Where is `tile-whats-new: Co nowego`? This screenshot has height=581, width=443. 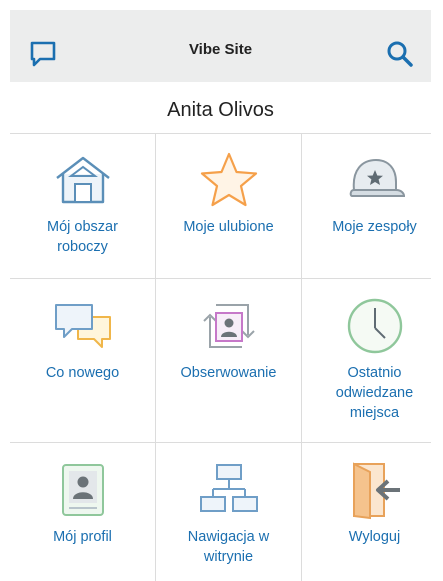
tile-whats-new: Co nowego is located at coordinates (82, 331).